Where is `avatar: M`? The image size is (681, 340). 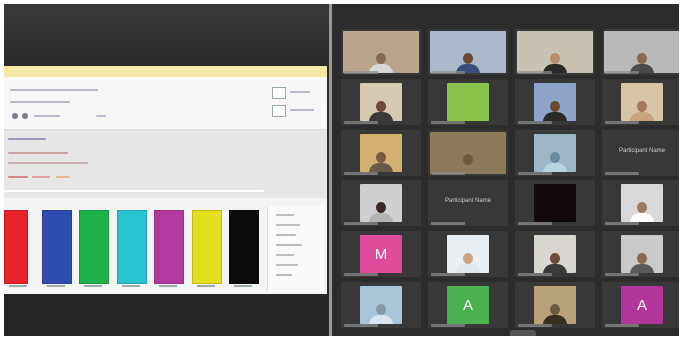 avatar: M is located at coordinates (381, 254).